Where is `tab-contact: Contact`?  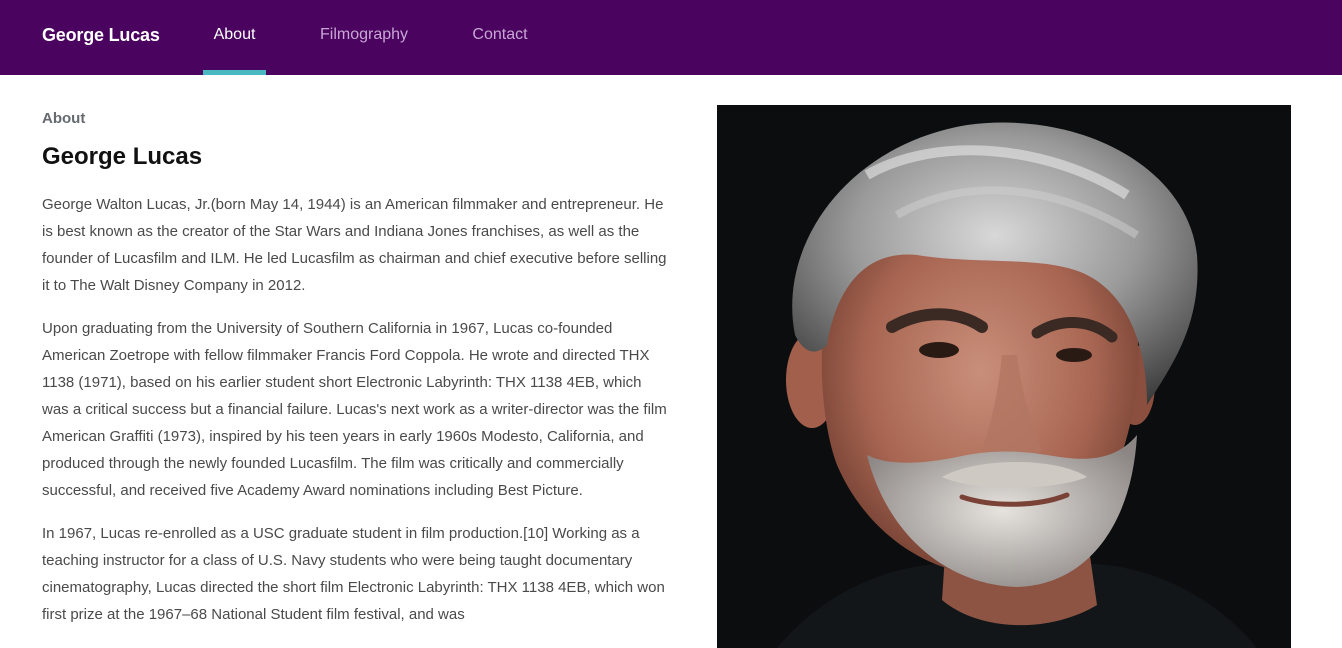 tab-contact: Contact is located at coordinates (500, 37).